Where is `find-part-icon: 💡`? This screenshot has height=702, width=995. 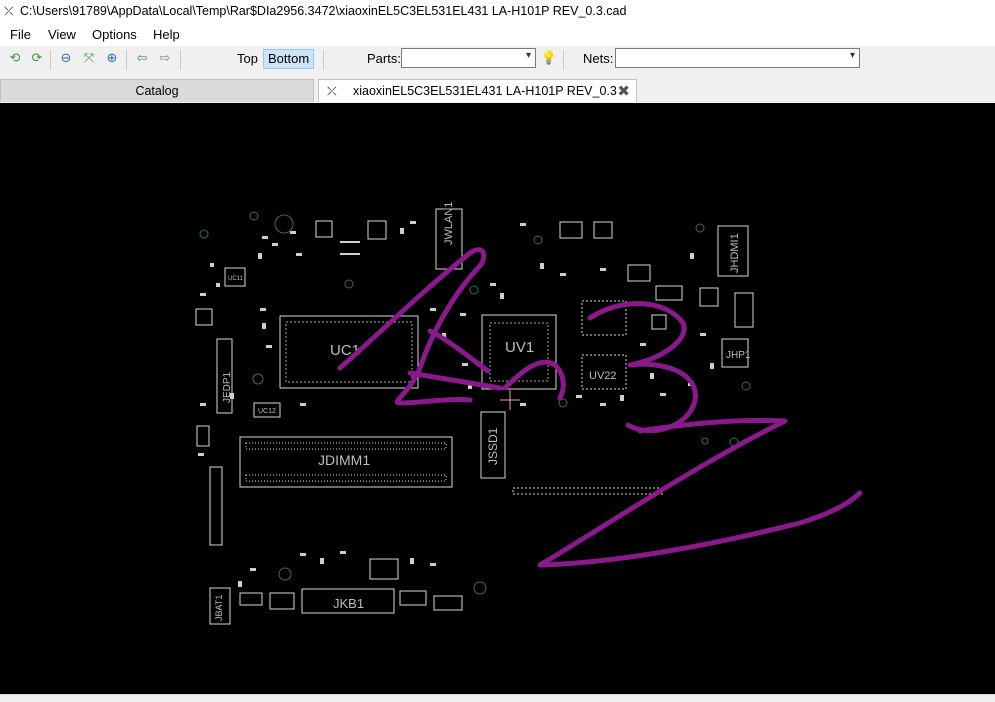
find-part-icon: 💡 is located at coordinates (549, 59).